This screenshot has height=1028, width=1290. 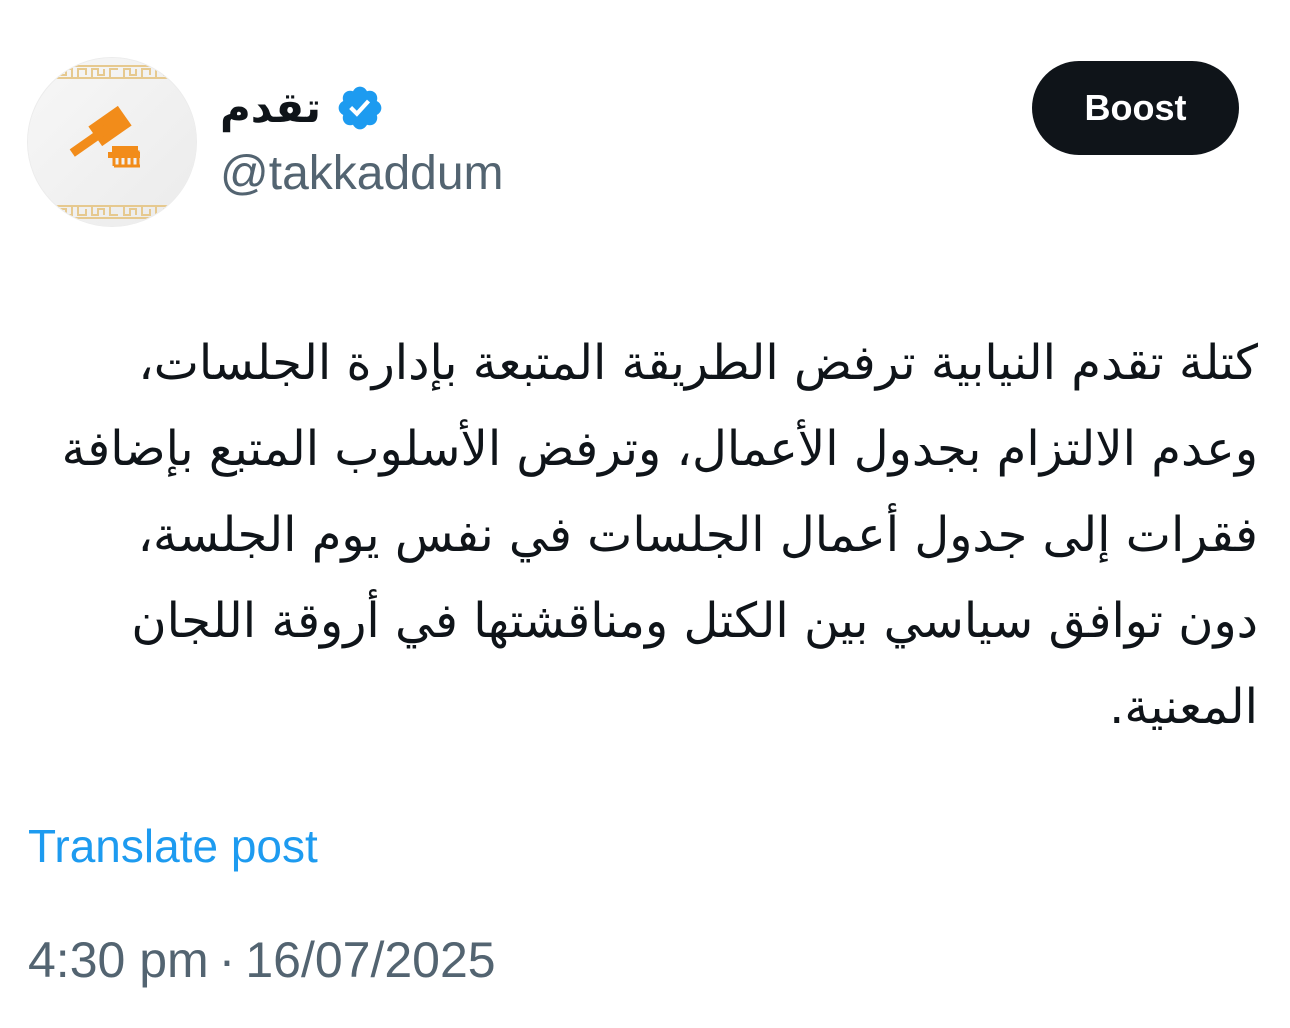 What do you see at coordinates (1135, 108) in the screenshot?
I see `boost-button: Boost` at bounding box center [1135, 108].